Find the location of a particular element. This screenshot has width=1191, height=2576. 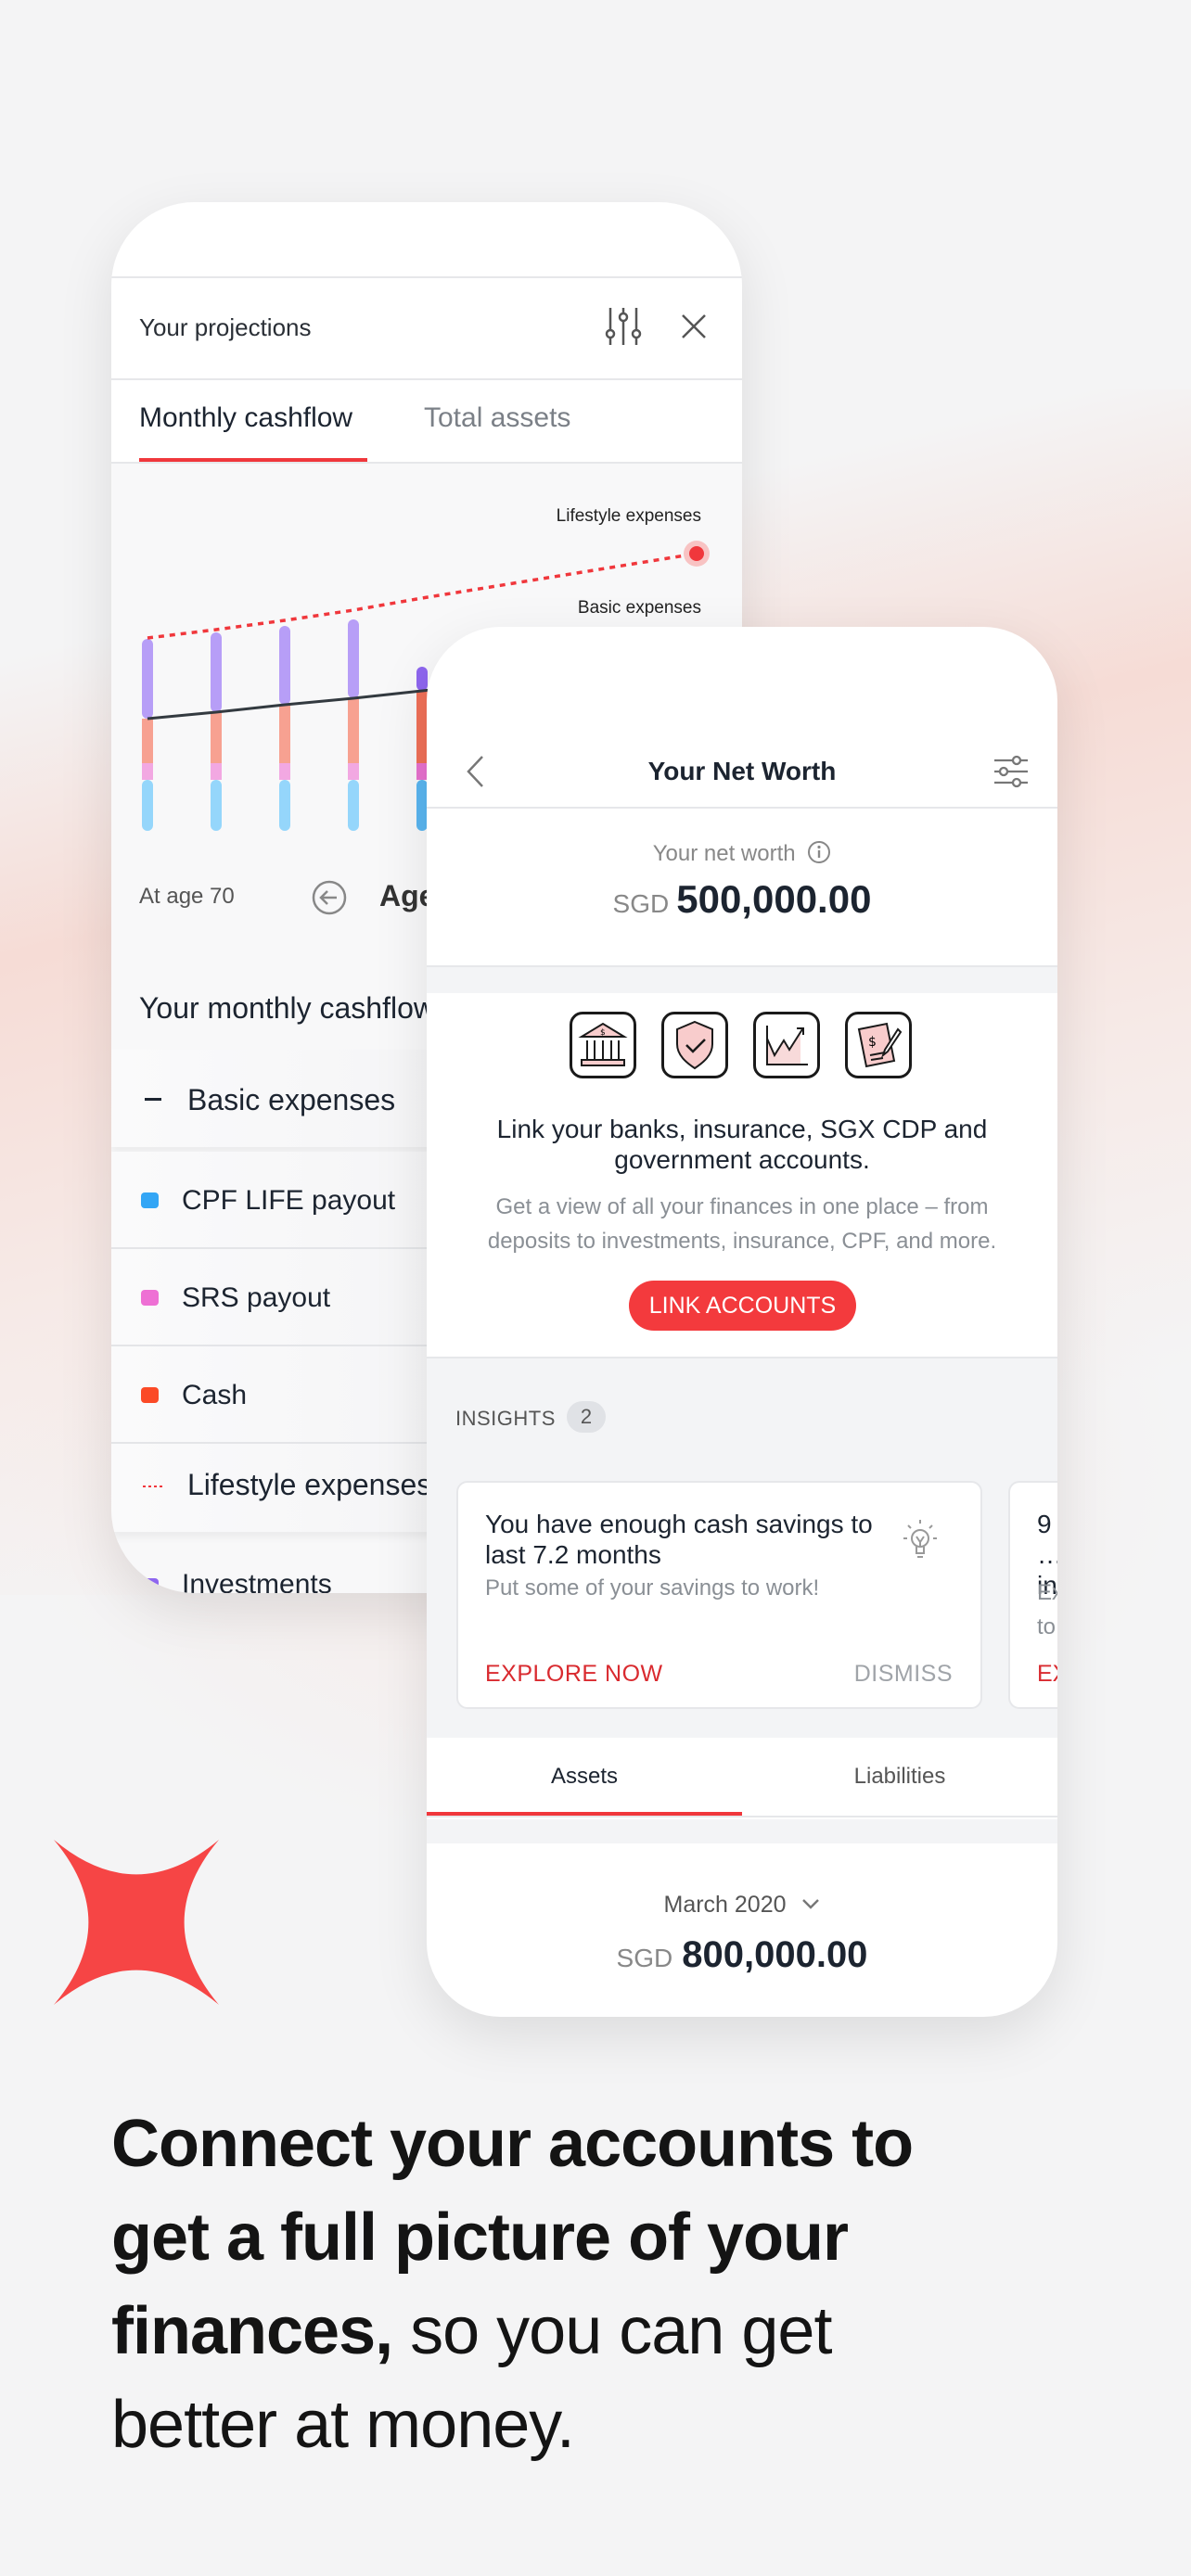

net-worth-label-row: Your net worth is located at coordinates (742, 853).